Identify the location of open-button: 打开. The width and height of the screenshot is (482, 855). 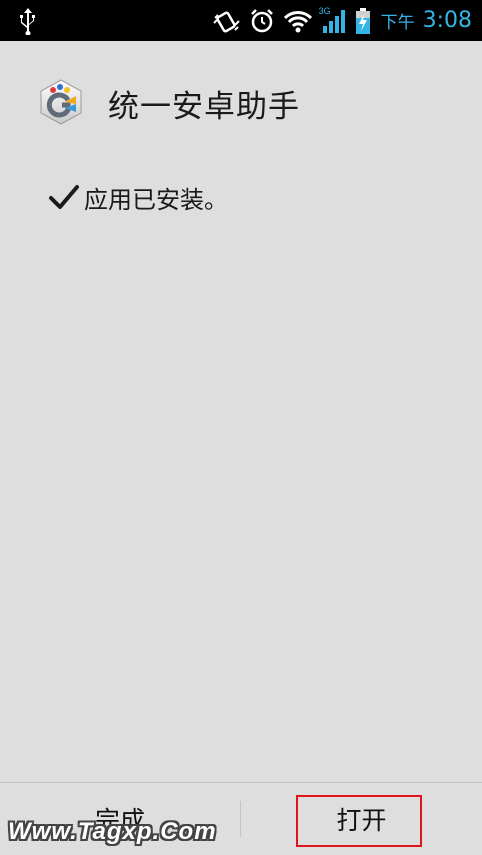
(361, 819).